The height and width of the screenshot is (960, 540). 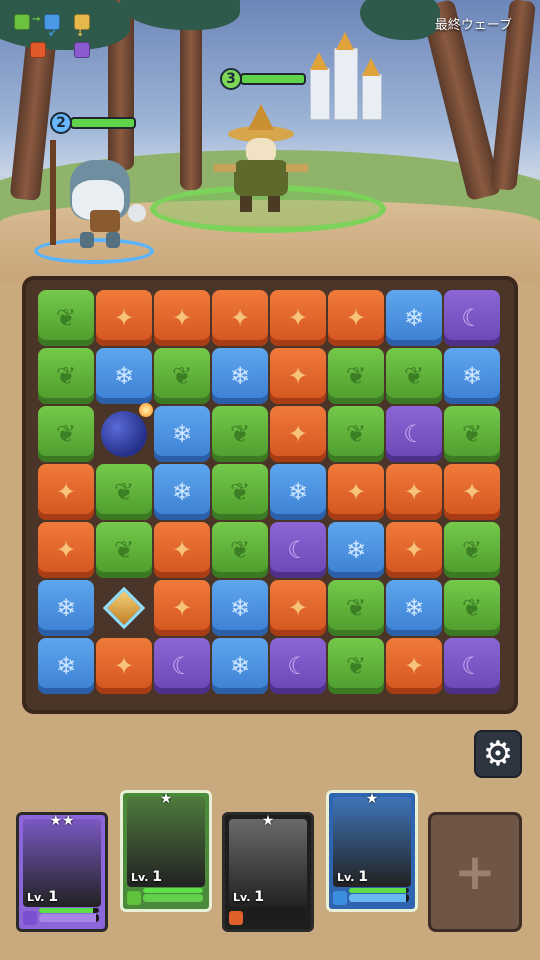 What do you see at coordinates (377, 890) in the screenshot?
I see `hero-skill-fill` at bounding box center [377, 890].